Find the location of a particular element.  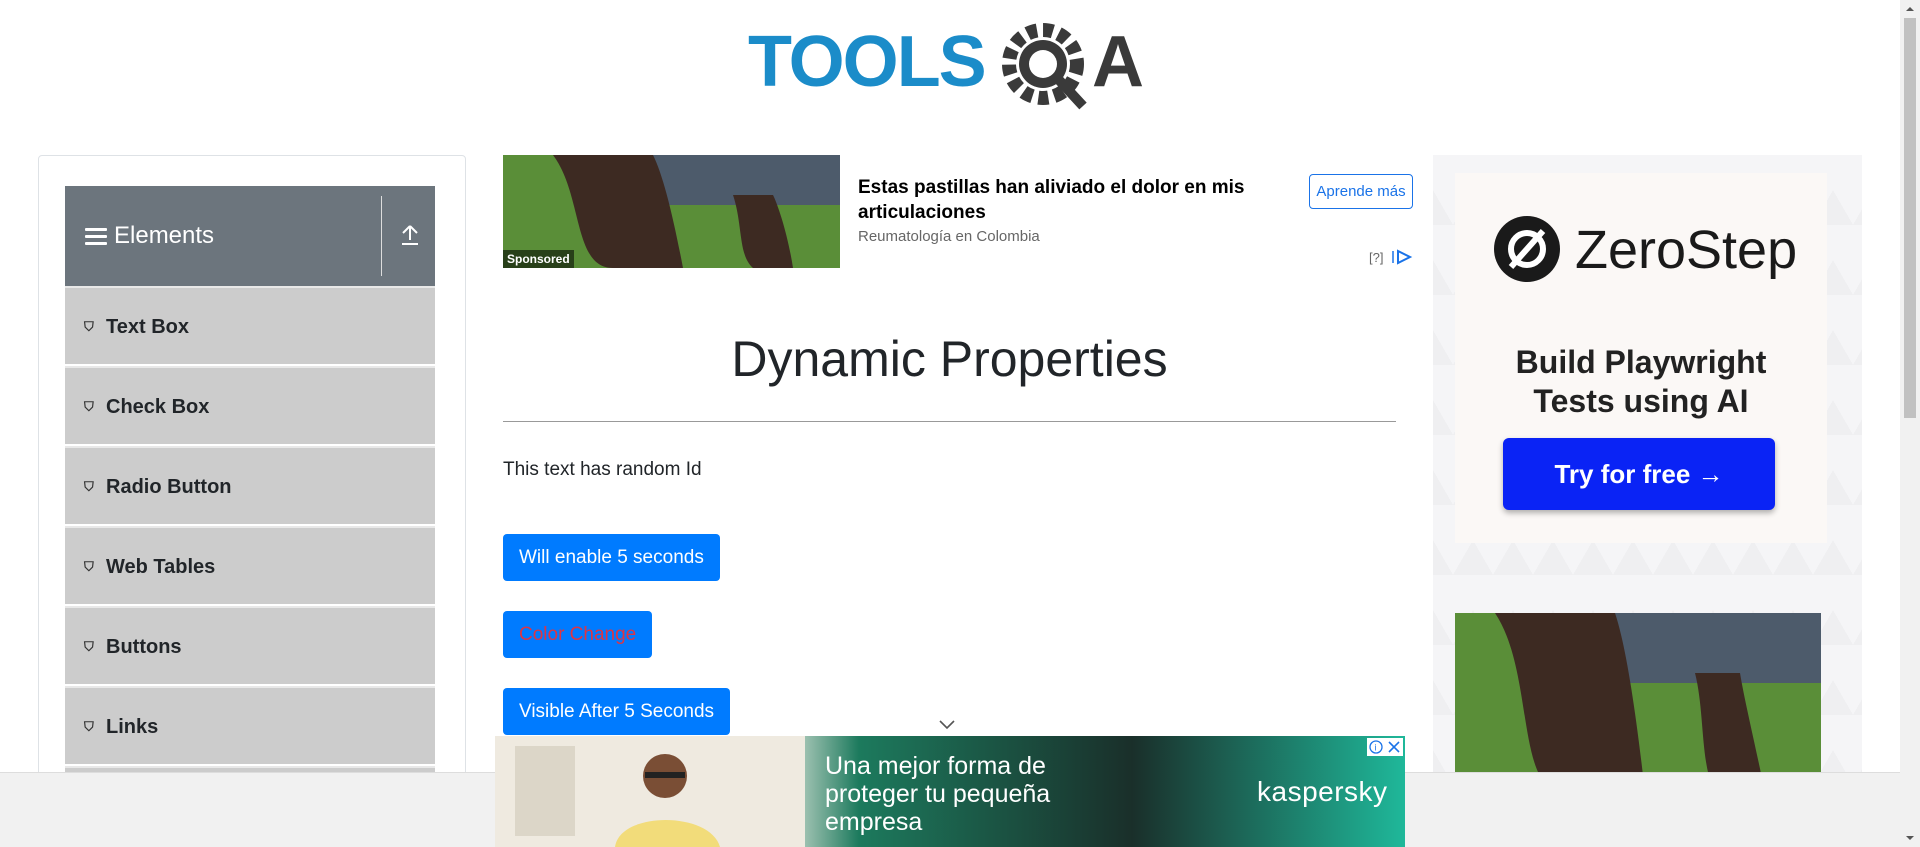

ad-knee-photo: Sponsored is located at coordinates (671, 211).